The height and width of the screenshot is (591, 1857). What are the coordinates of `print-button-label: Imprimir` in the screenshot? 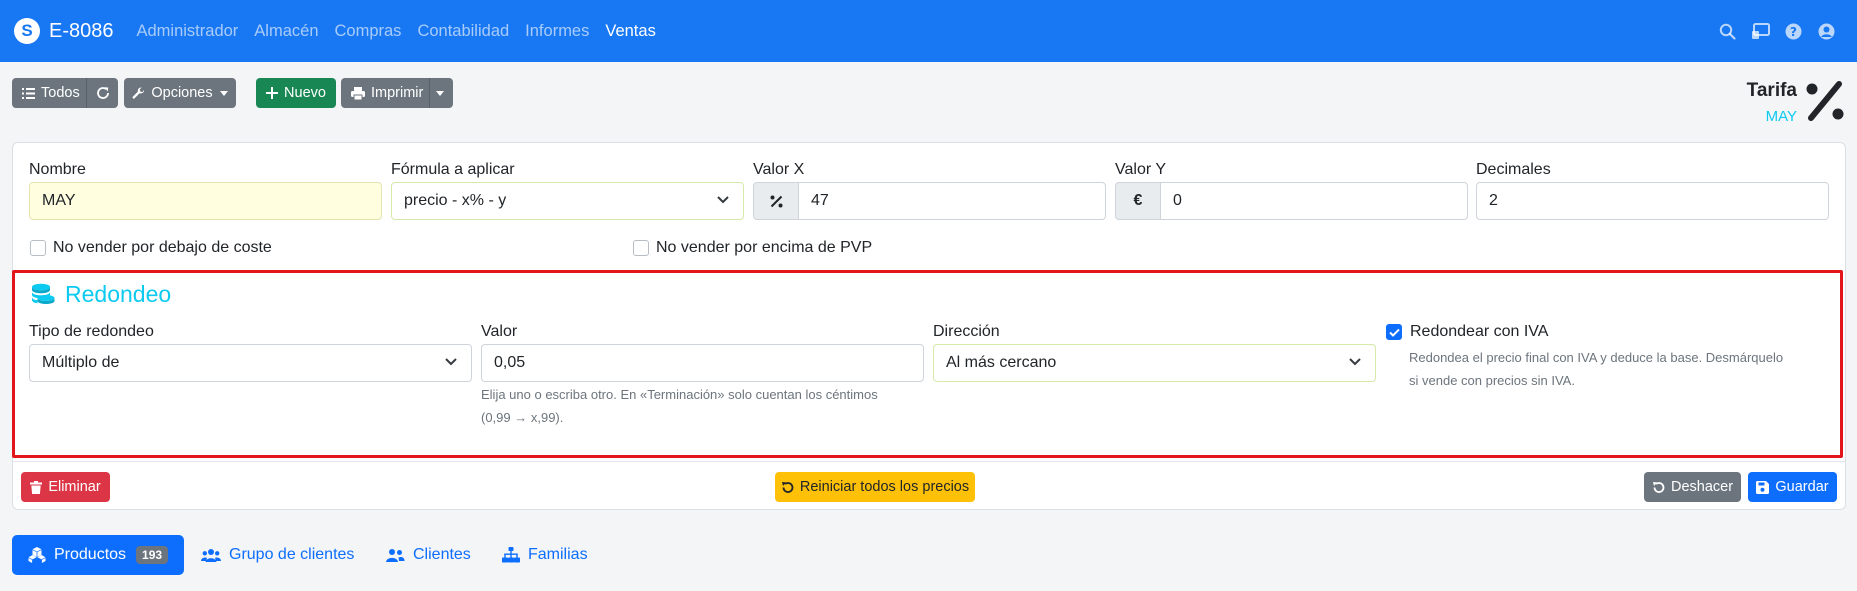 It's located at (397, 93).